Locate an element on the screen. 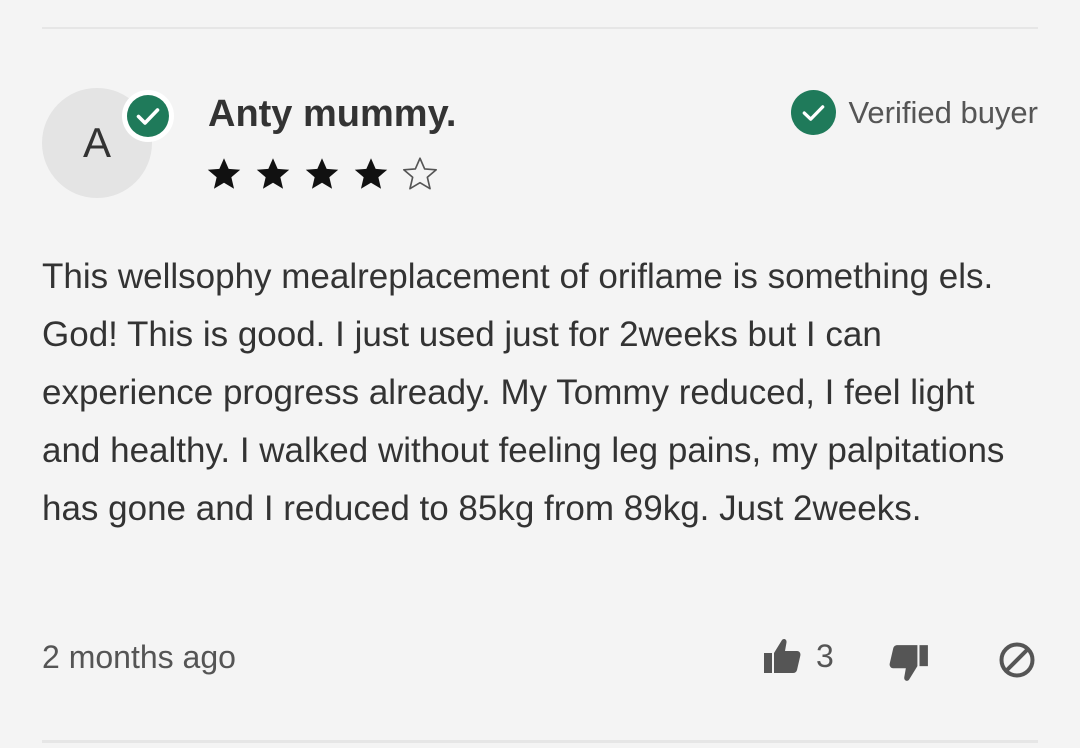 Image resolution: width=1080 pixels, height=748 pixels. review-date: 2 months ago is located at coordinates (139, 657).